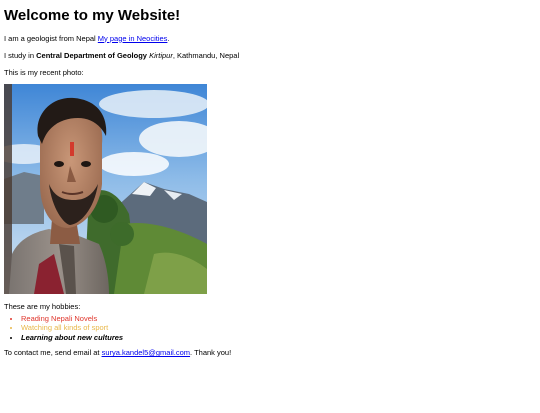 The width and height of the screenshot is (540, 413). I want to click on contact-suffix: . Thank you!, so click(211, 353).